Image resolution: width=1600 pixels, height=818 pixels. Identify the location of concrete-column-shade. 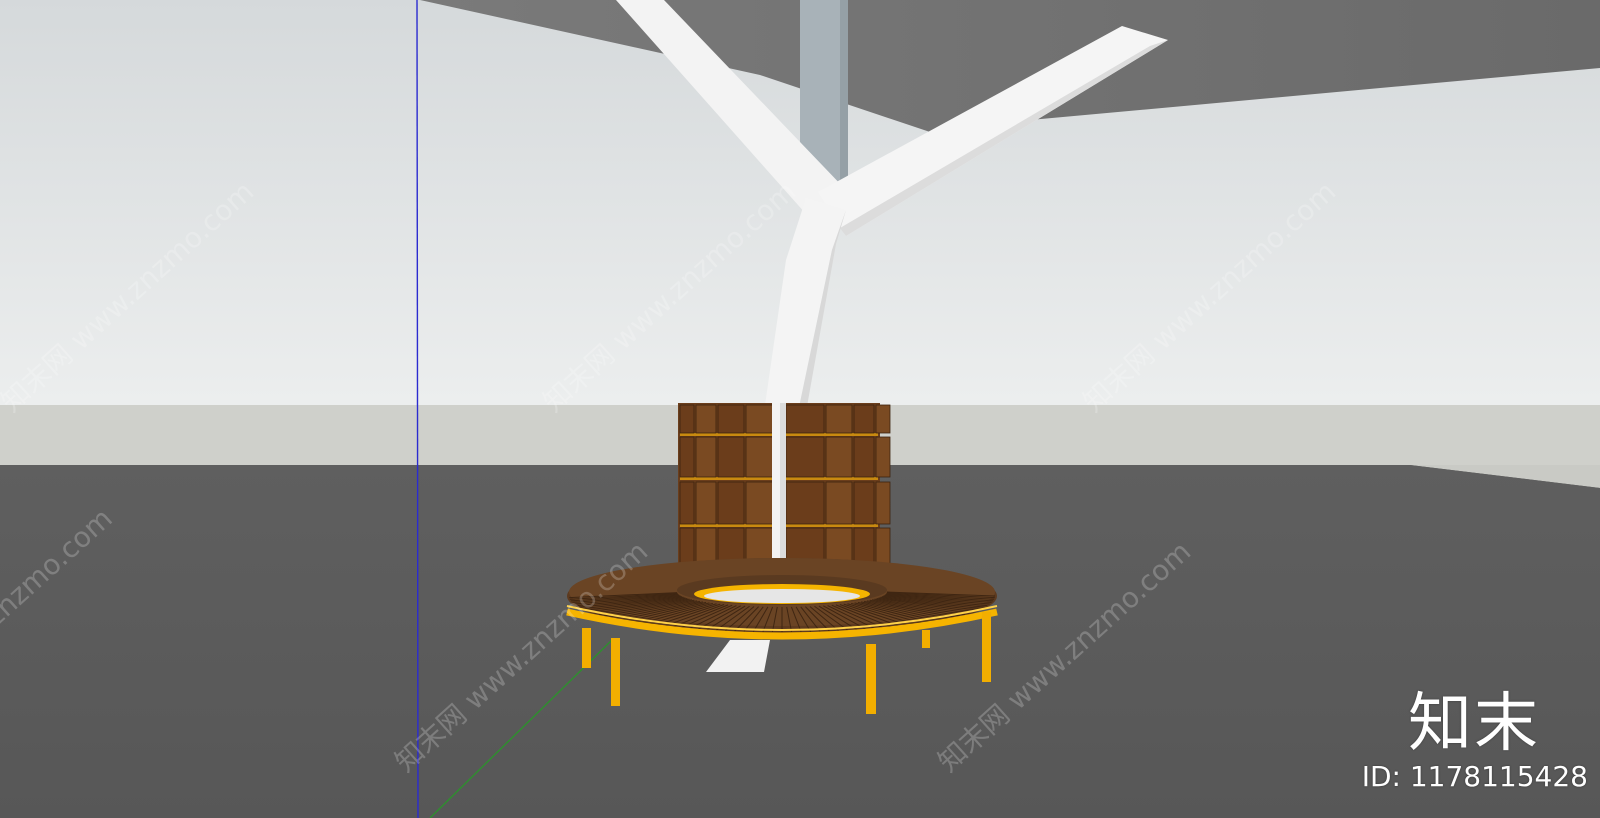
(844, 94).